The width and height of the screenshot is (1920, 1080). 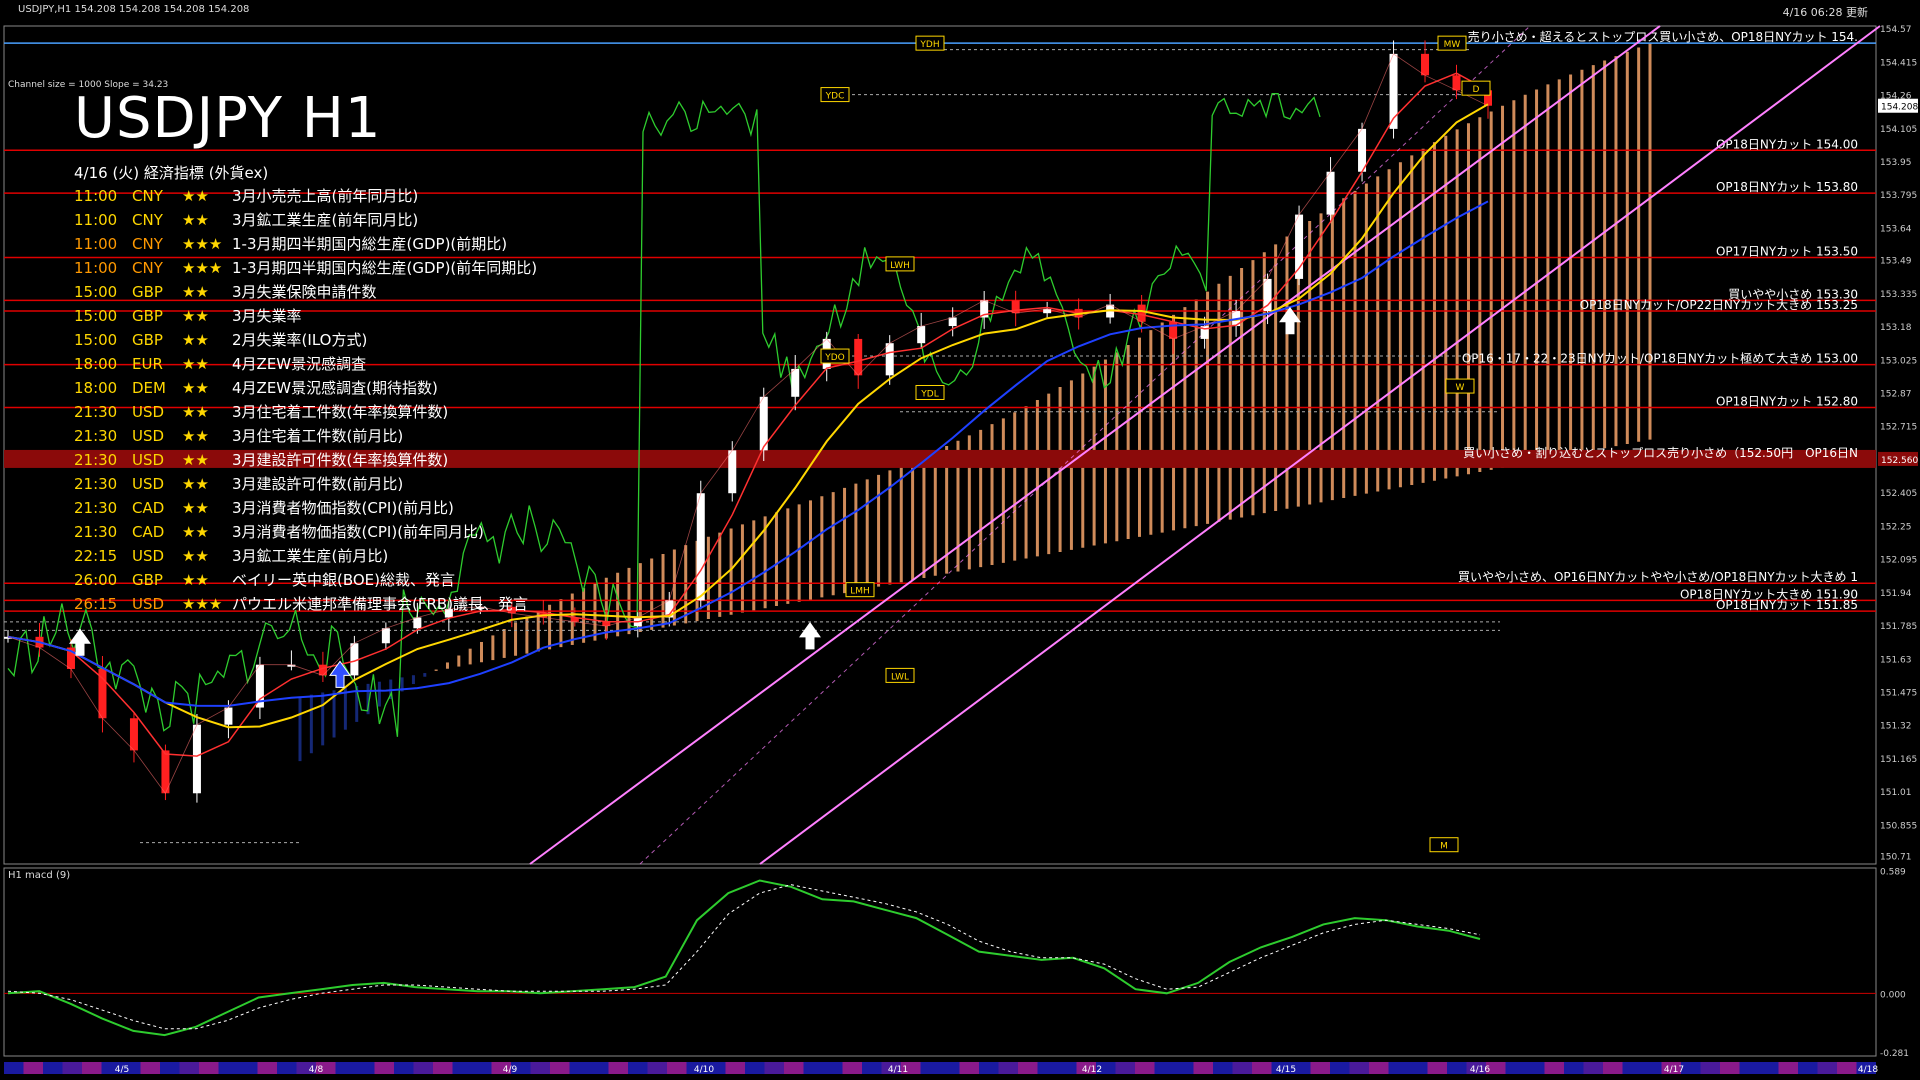 What do you see at coordinates (267, 316) in the screenshot?
I see `econ-event-name: 3月失業率` at bounding box center [267, 316].